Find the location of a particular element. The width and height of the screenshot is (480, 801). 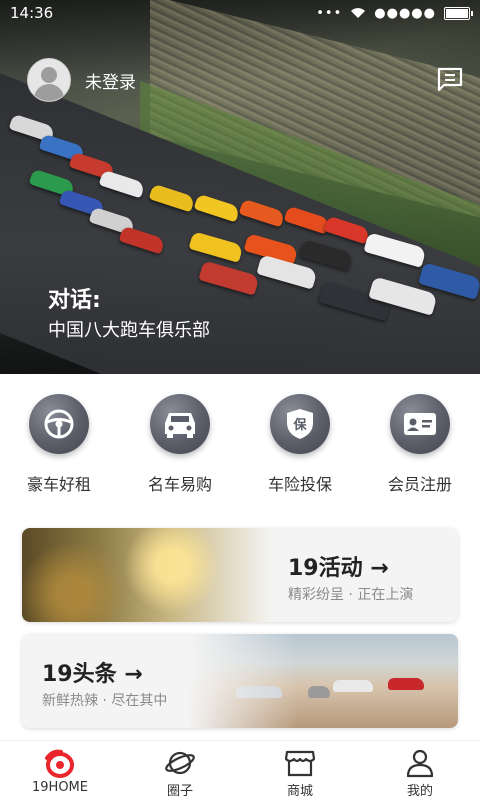

avatar is located at coordinates (49, 80).